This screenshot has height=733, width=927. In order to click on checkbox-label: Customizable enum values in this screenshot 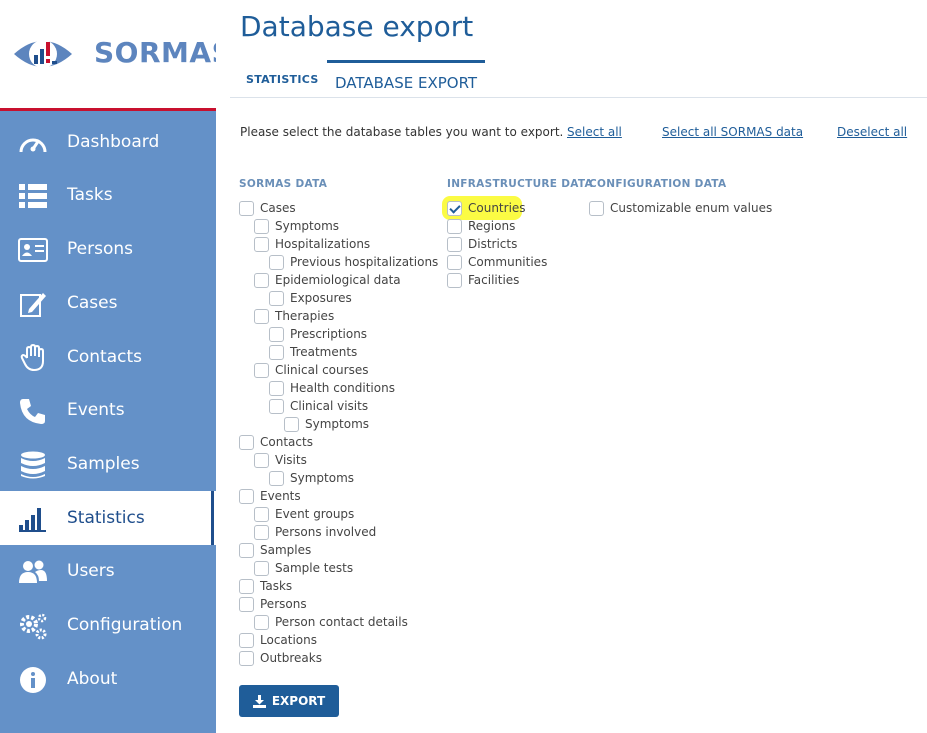, I will do `click(691, 208)`.